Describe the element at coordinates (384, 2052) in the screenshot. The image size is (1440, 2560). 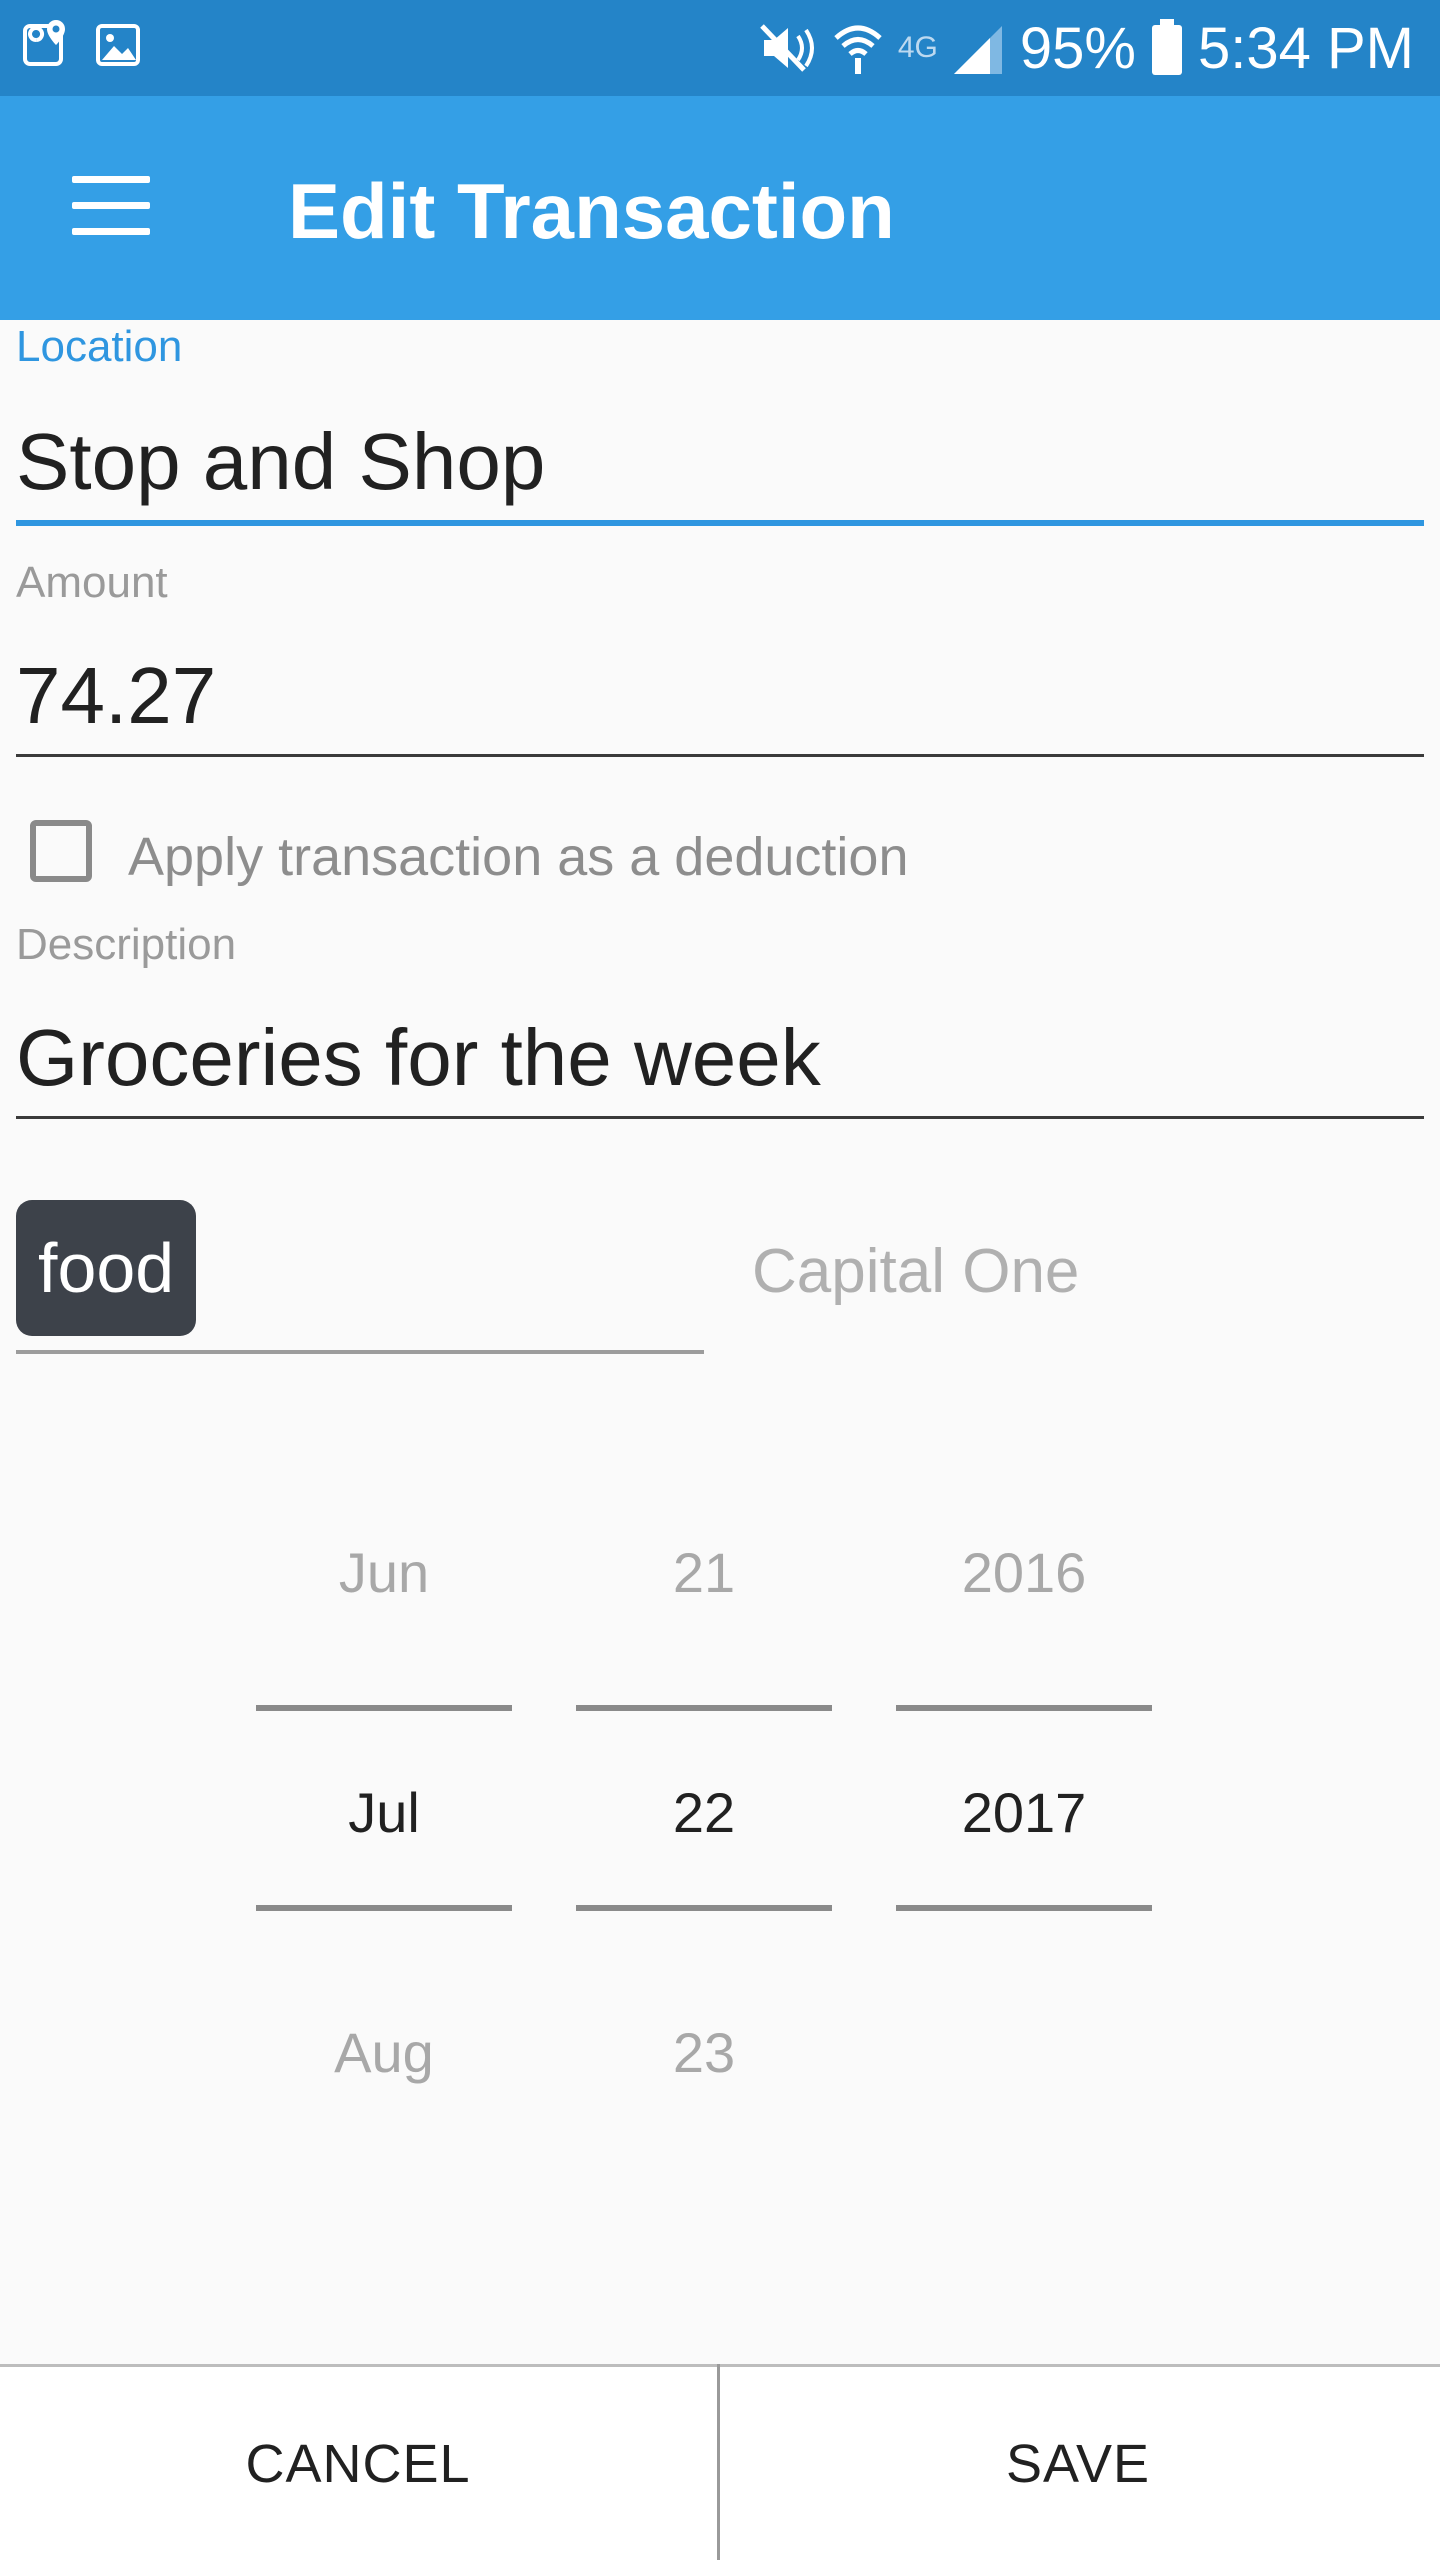
I see `month-next: Aug` at that location.